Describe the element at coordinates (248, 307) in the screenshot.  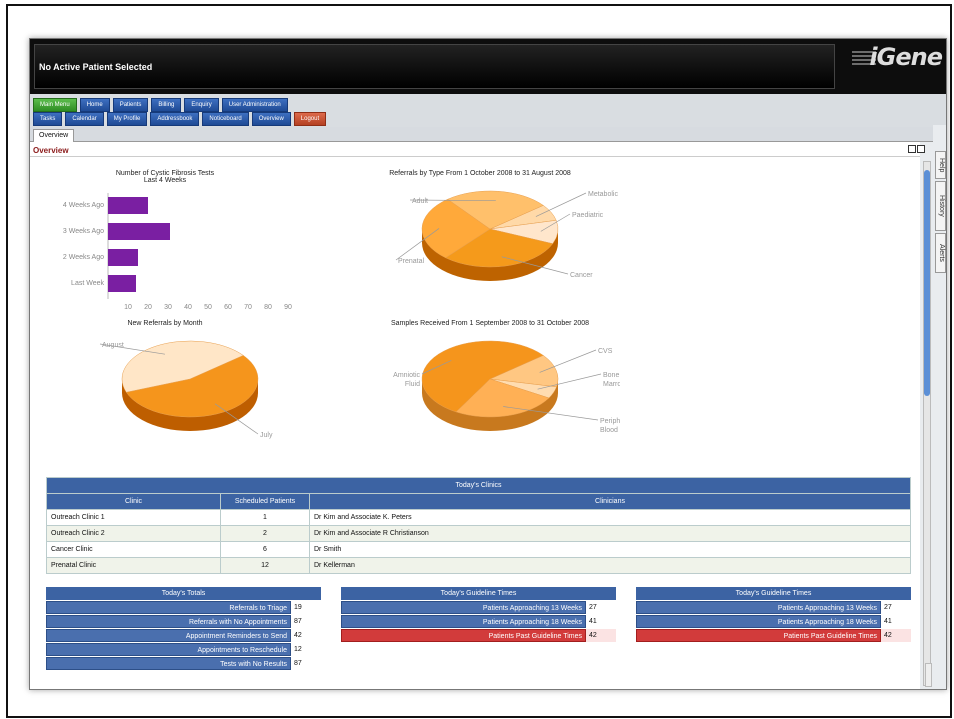
I see `x-tick-label: 70` at that location.